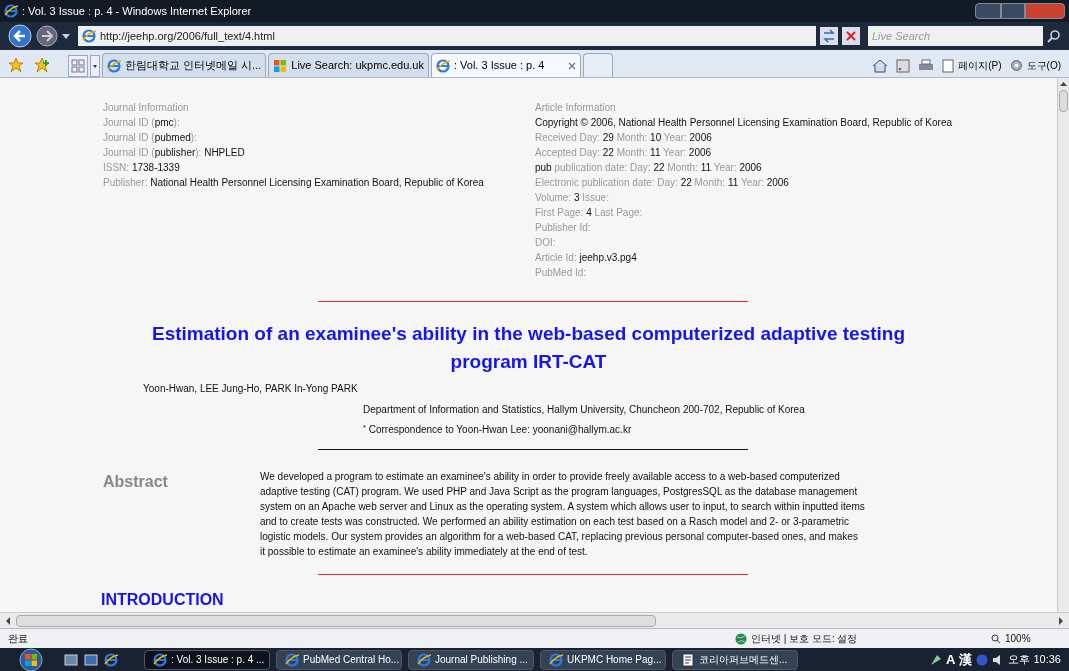  What do you see at coordinates (546, 243) in the screenshot?
I see `info-line: DOI:` at bounding box center [546, 243].